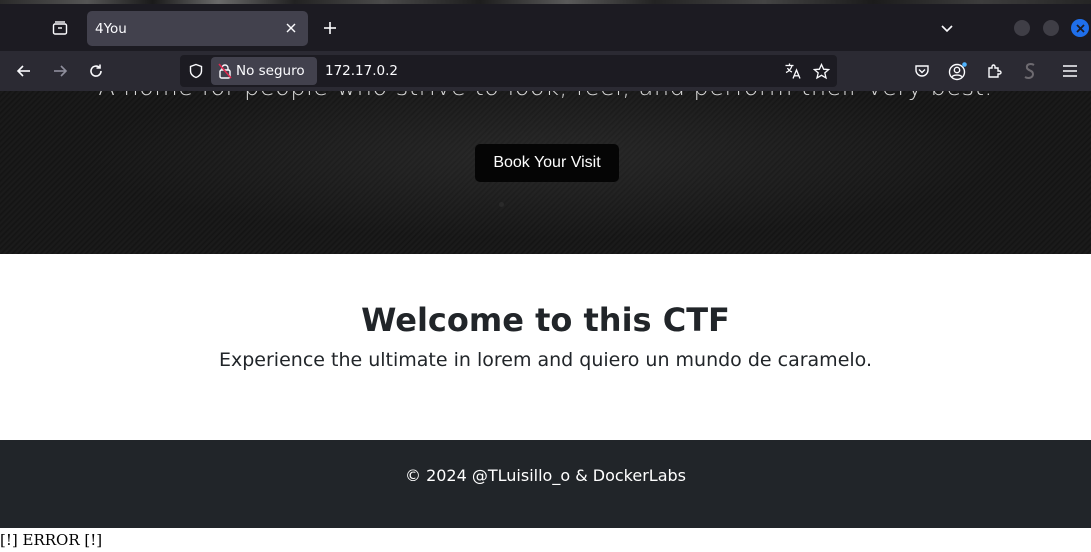 The height and width of the screenshot is (552, 1091). I want to click on back-button, so click(24, 71).